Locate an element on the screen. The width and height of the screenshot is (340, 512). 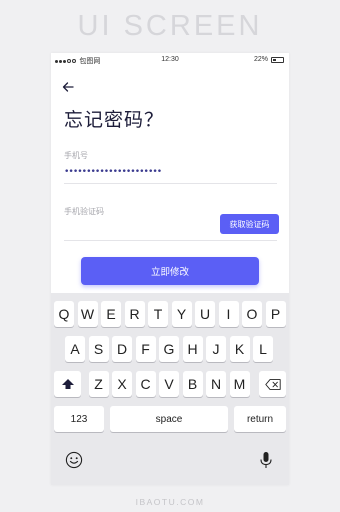
key-r: R is located at coordinates (134, 314).